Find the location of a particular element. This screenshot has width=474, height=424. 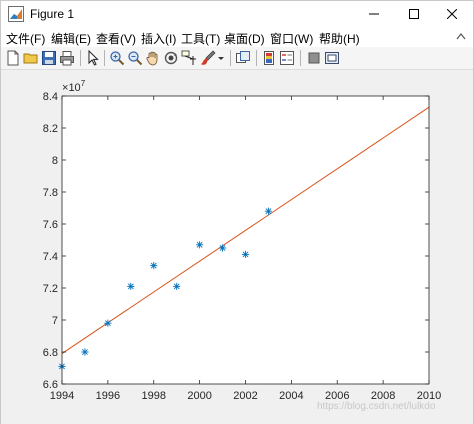

y-tick-label: 6.6 is located at coordinates (50, 385).